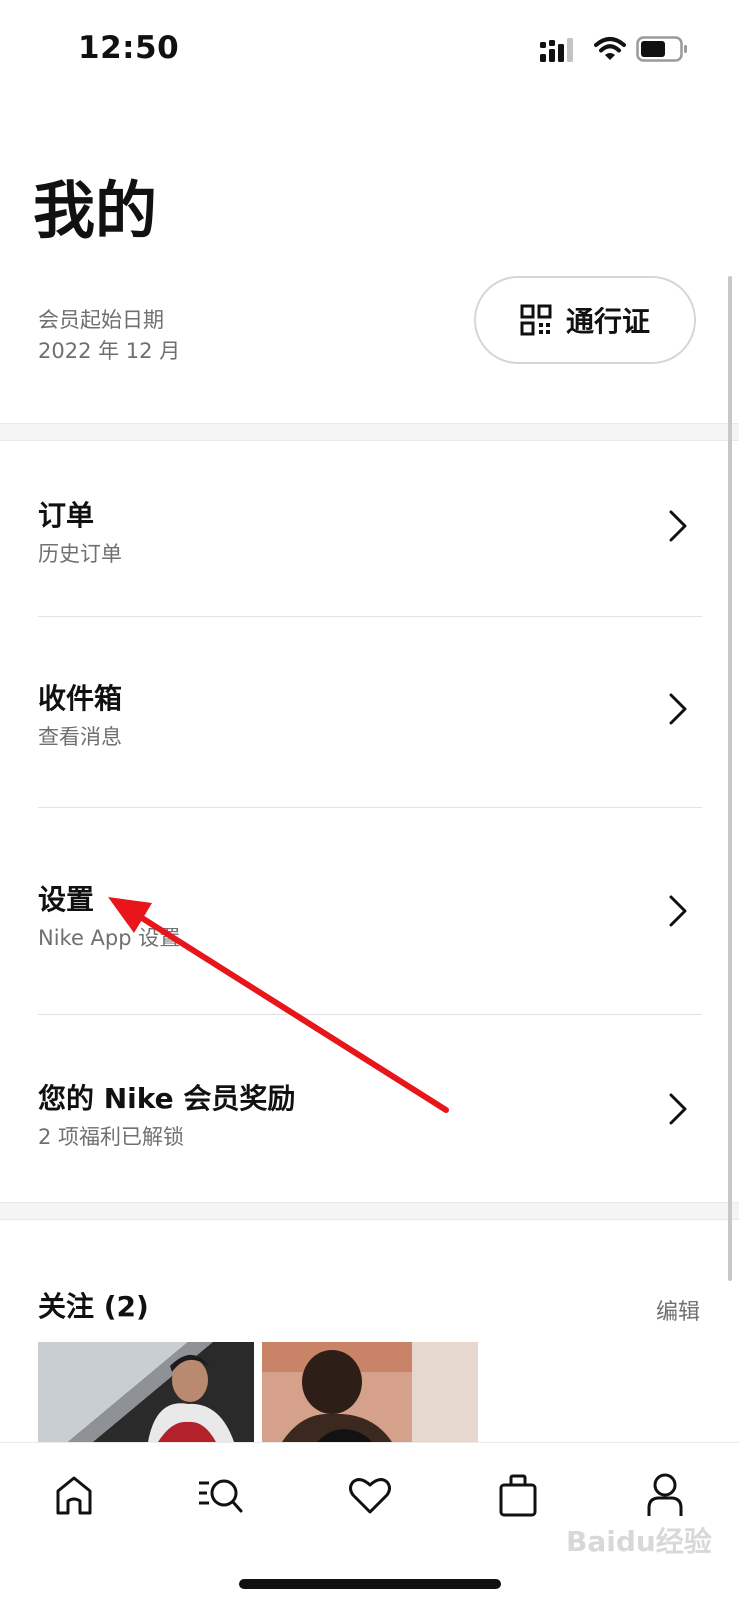 The width and height of the screenshot is (739, 1601). I want to click on baidu-watermark-logo: Baidu经验, so click(639, 1541).